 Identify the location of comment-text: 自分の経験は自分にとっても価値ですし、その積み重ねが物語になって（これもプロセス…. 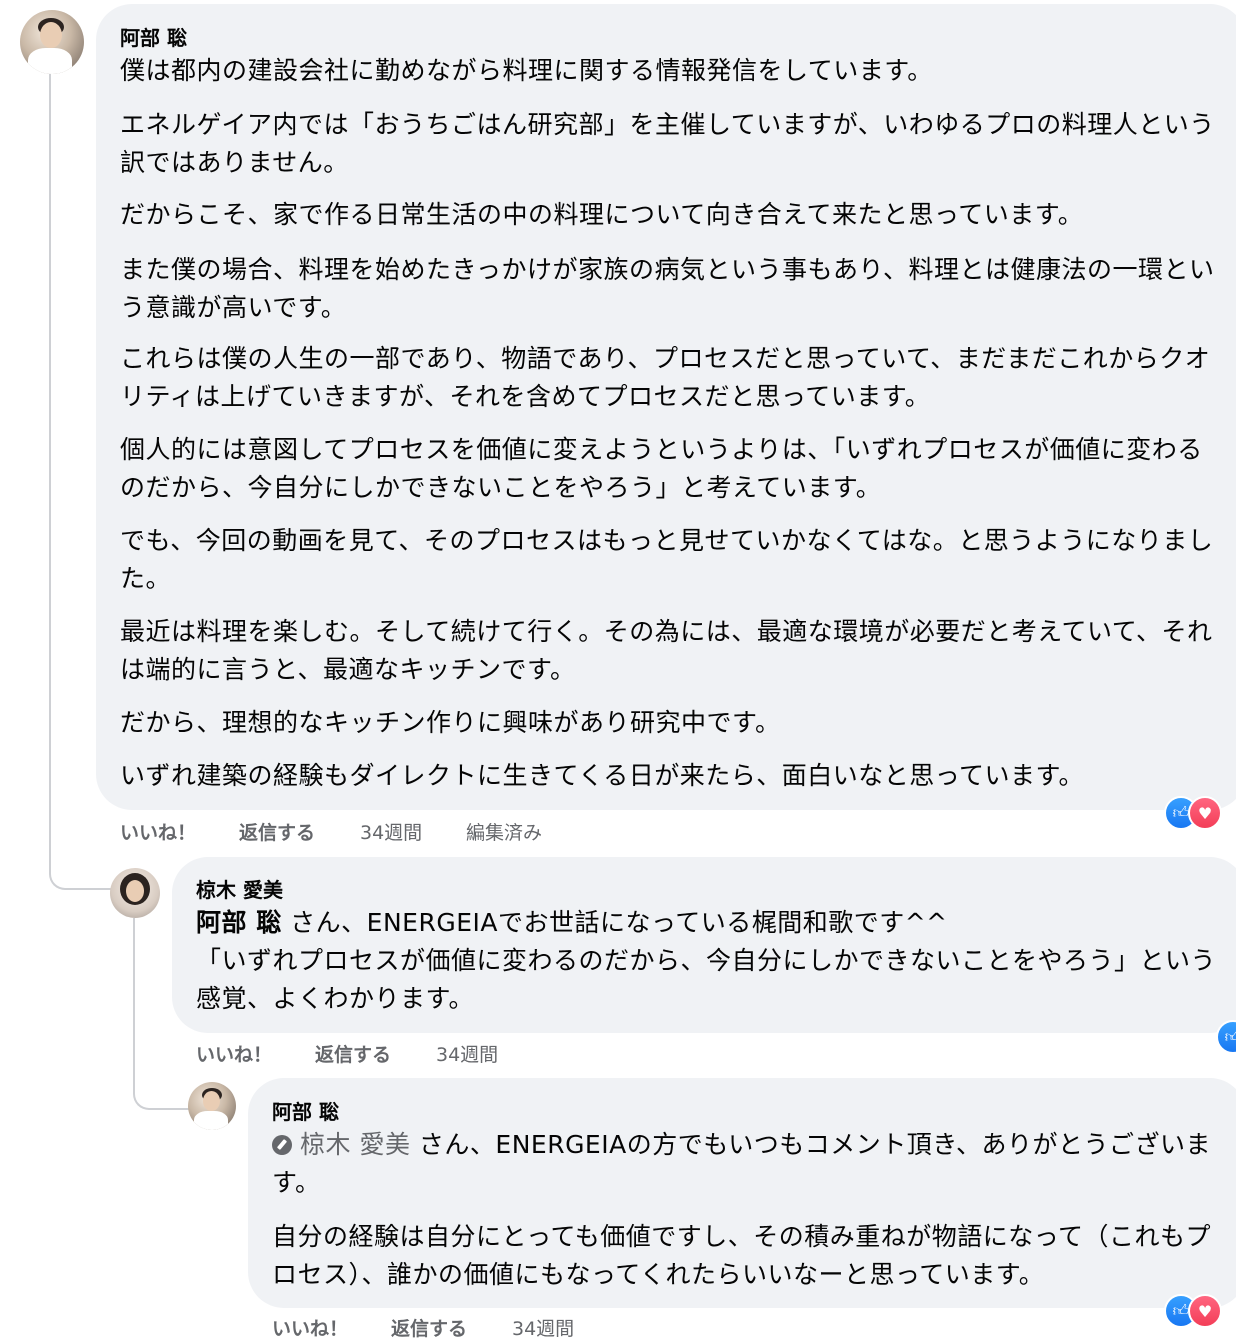
(742, 1255).